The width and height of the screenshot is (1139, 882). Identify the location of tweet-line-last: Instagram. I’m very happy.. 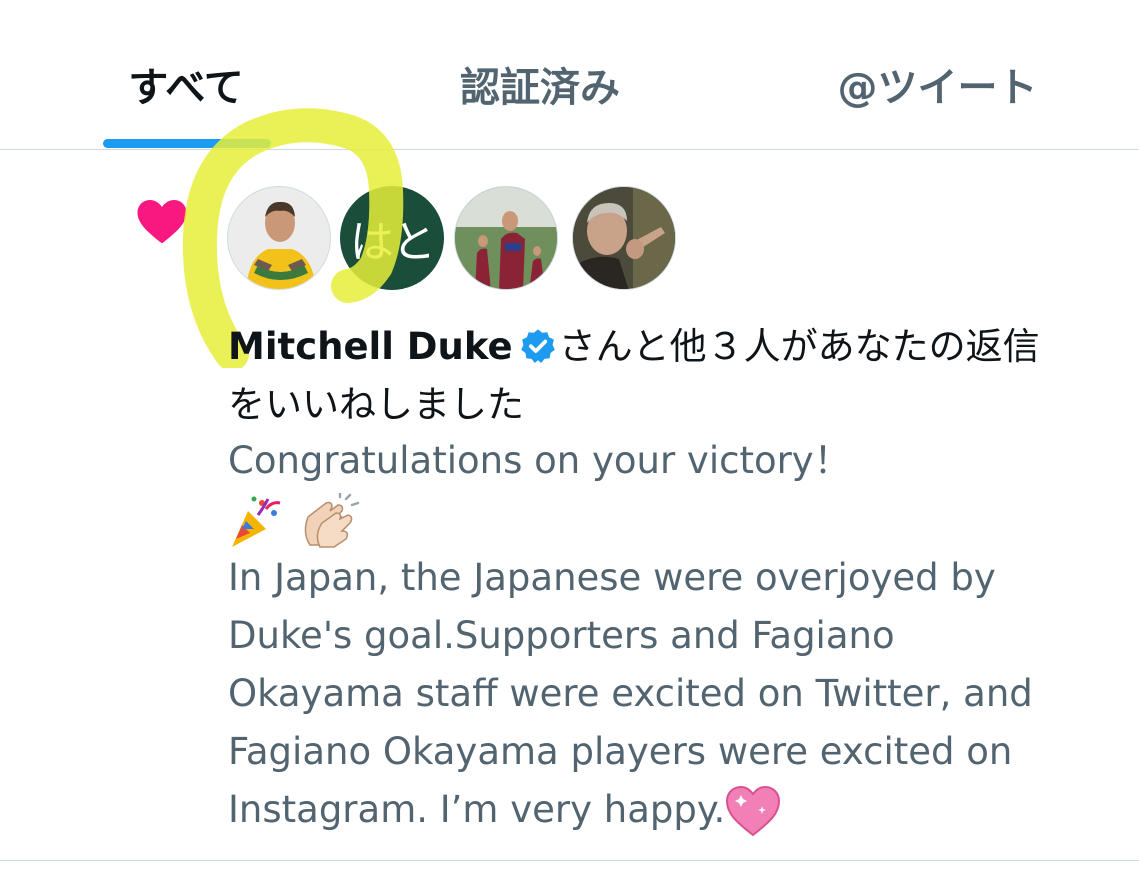
(678, 810).